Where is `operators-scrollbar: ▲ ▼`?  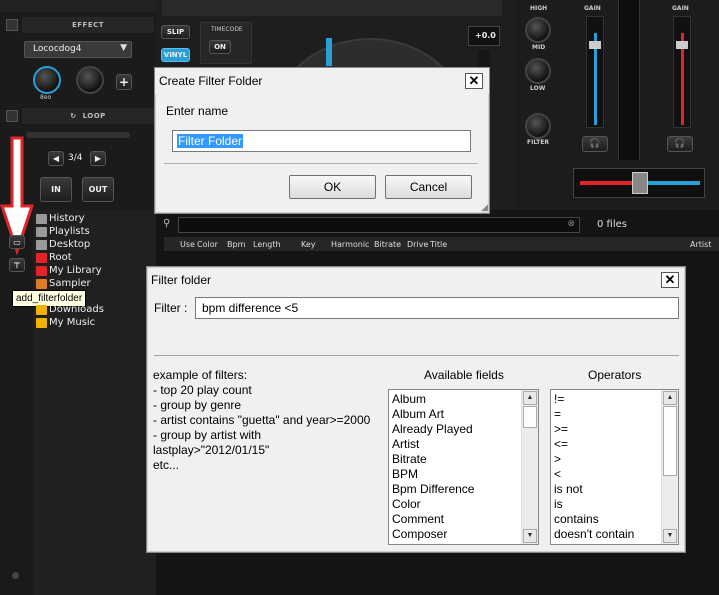
operators-scrollbar: ▲ ▼ is located at coordinates (669, 467).